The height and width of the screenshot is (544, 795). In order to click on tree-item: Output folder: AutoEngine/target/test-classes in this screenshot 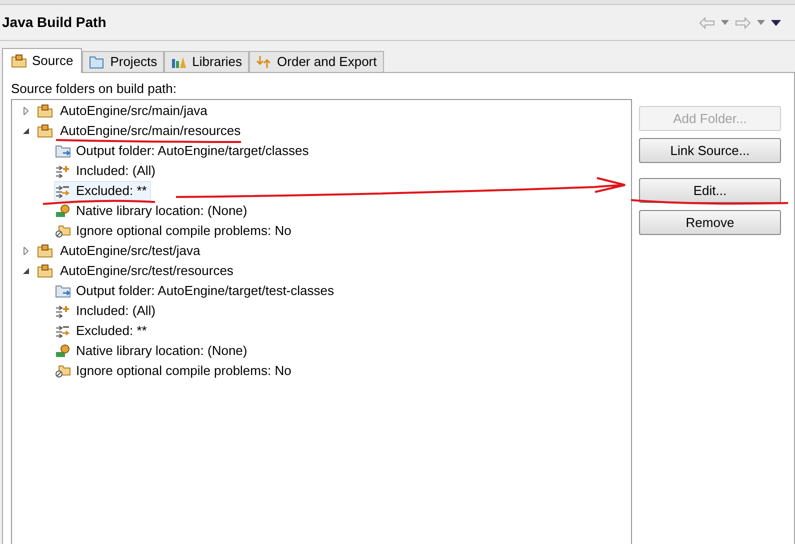, I will do `click(205, 291)`.